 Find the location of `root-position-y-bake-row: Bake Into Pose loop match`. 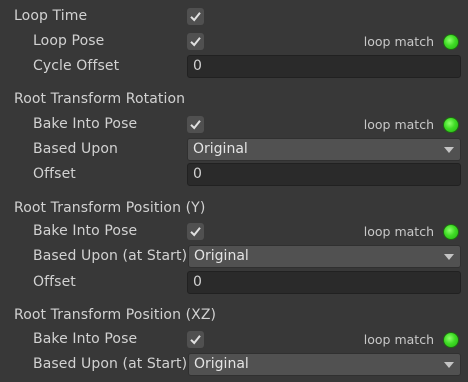

root-position-y-bake-row: Bake Into Pose loop match is located at coordinates (234, 231).